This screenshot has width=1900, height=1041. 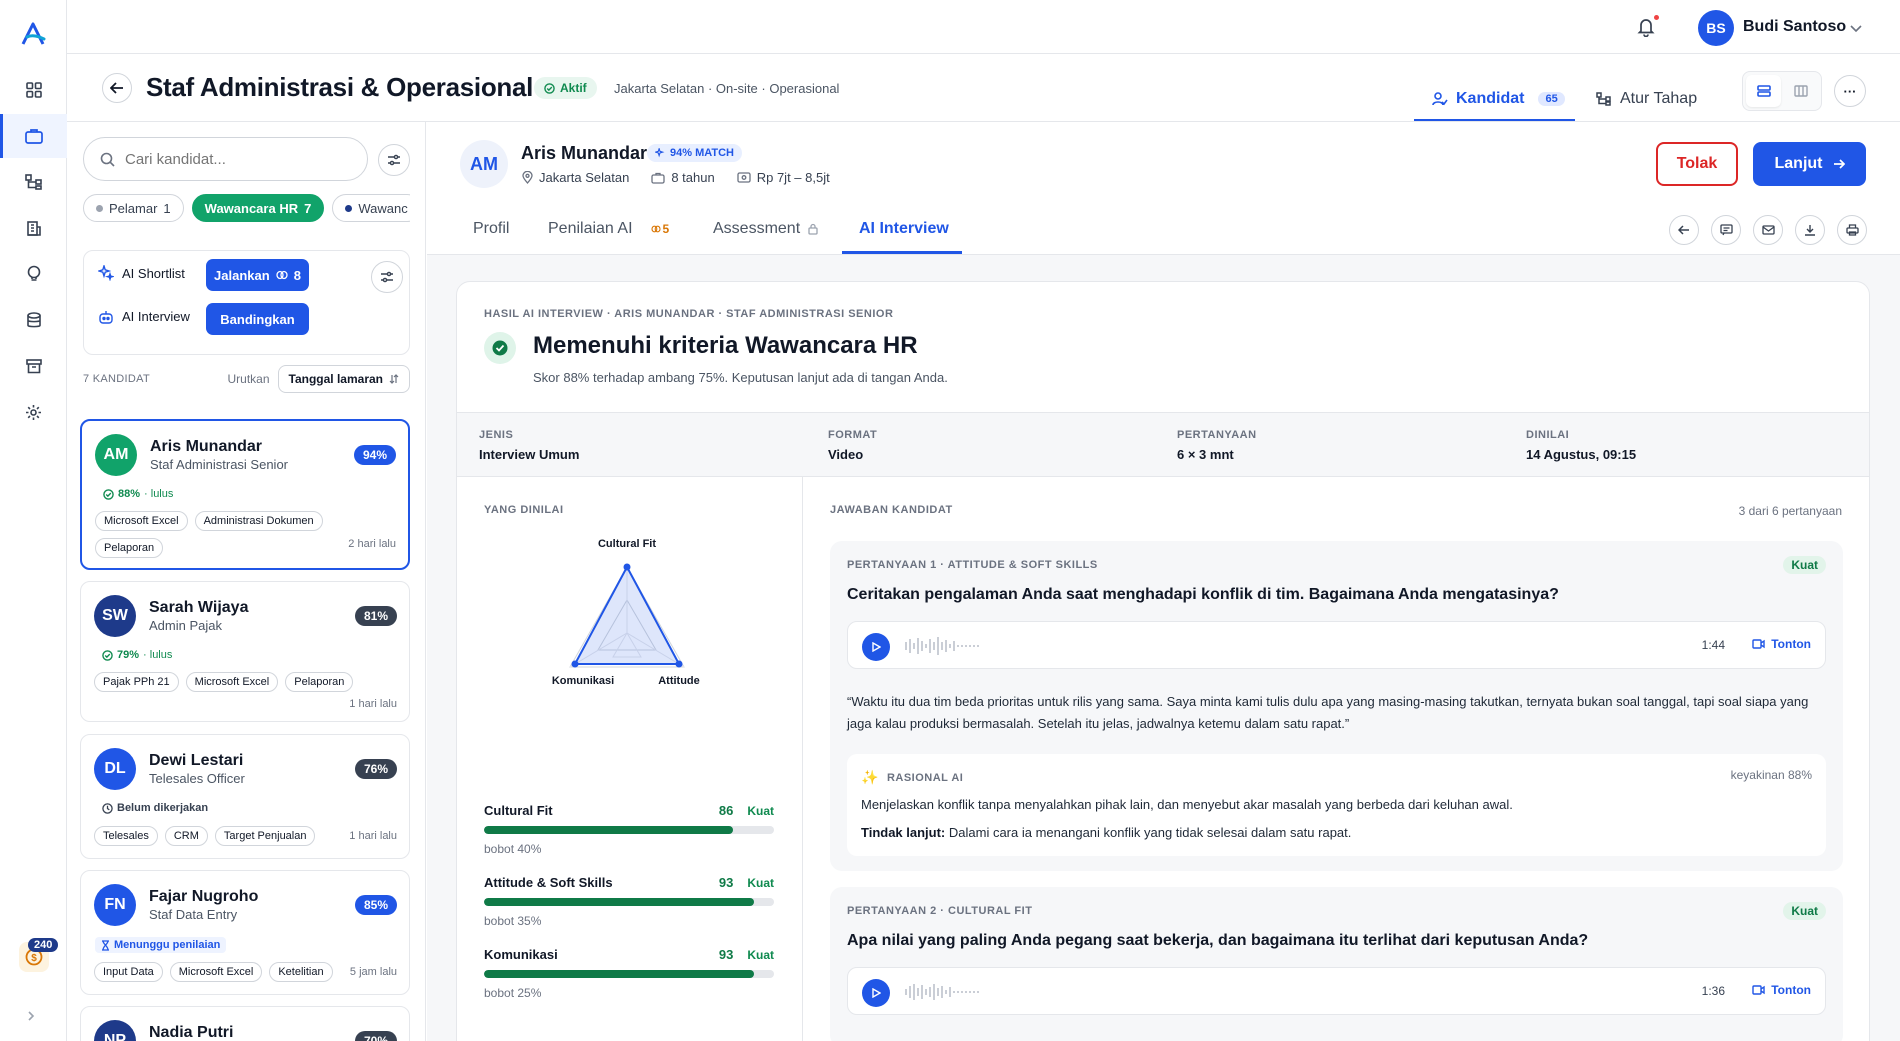 I want to click on status-score: 88%, so click(x=129, y=494).